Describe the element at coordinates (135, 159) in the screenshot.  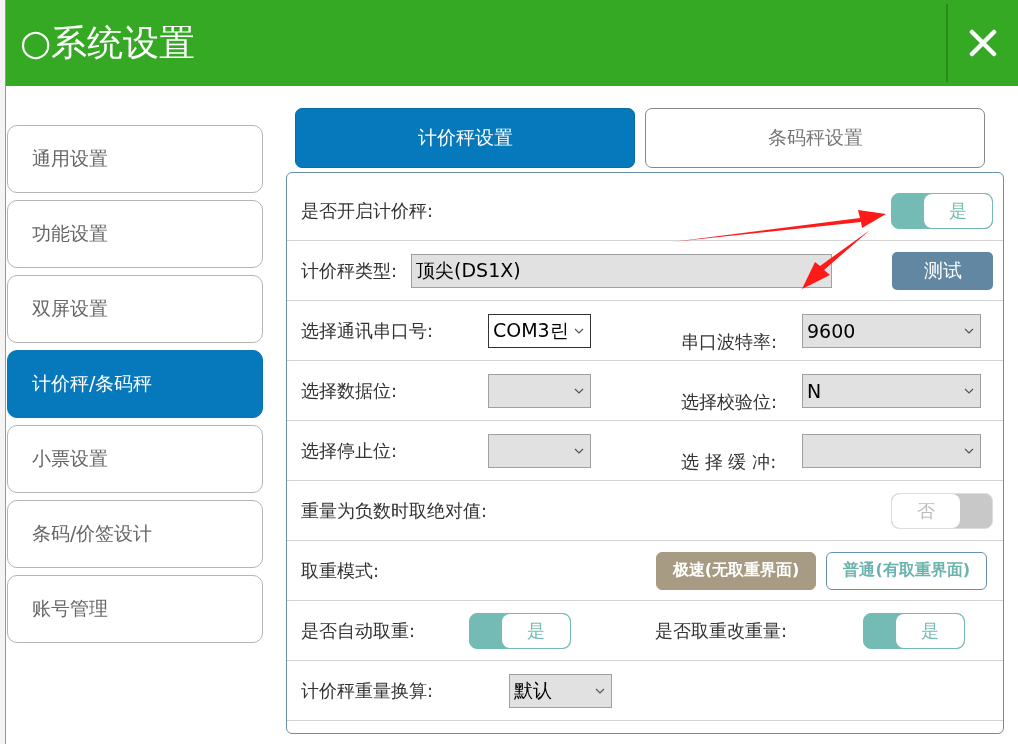
I see `sidebar-item: 通用设置` at that location.